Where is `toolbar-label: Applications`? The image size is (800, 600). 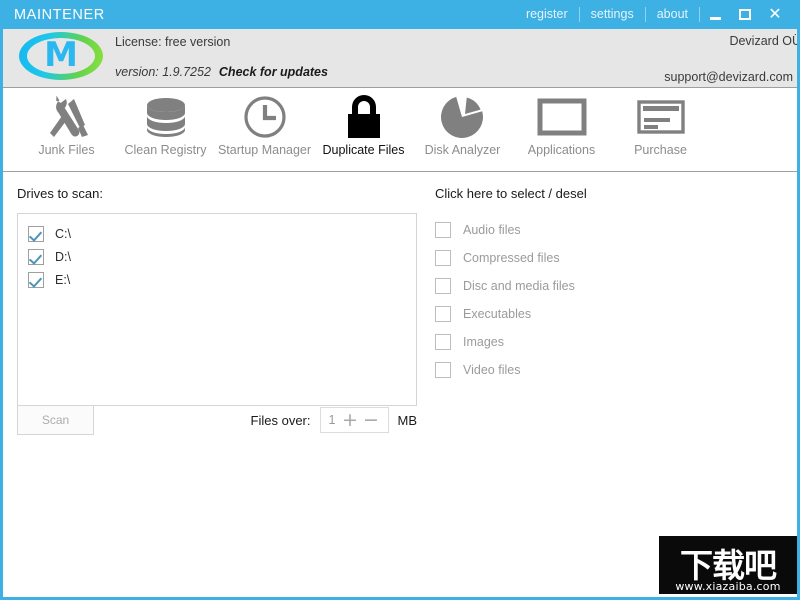
toolbar-label: Applications is located at coordinates (561, 150).